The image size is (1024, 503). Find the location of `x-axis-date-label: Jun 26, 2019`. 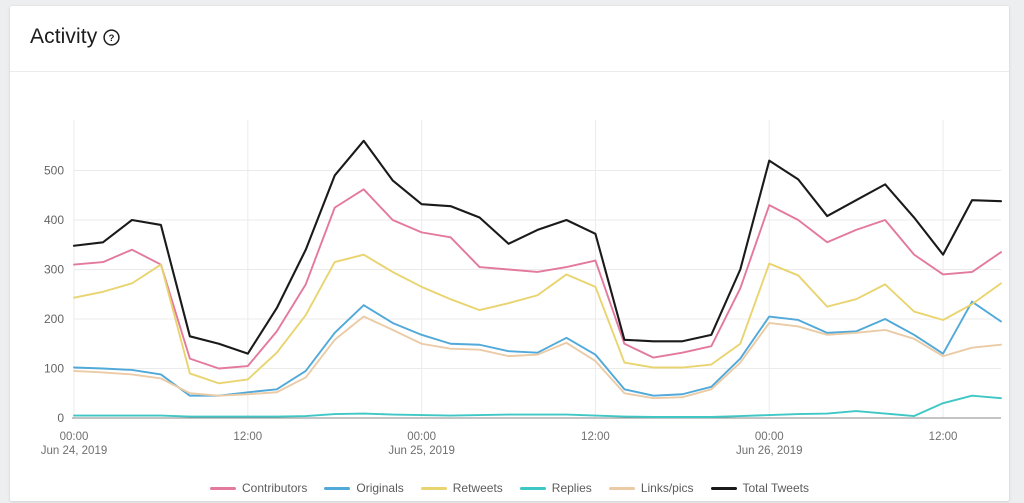

x-axis-date-label: Jun 26, 2019 is located at coordinates (769, 451).